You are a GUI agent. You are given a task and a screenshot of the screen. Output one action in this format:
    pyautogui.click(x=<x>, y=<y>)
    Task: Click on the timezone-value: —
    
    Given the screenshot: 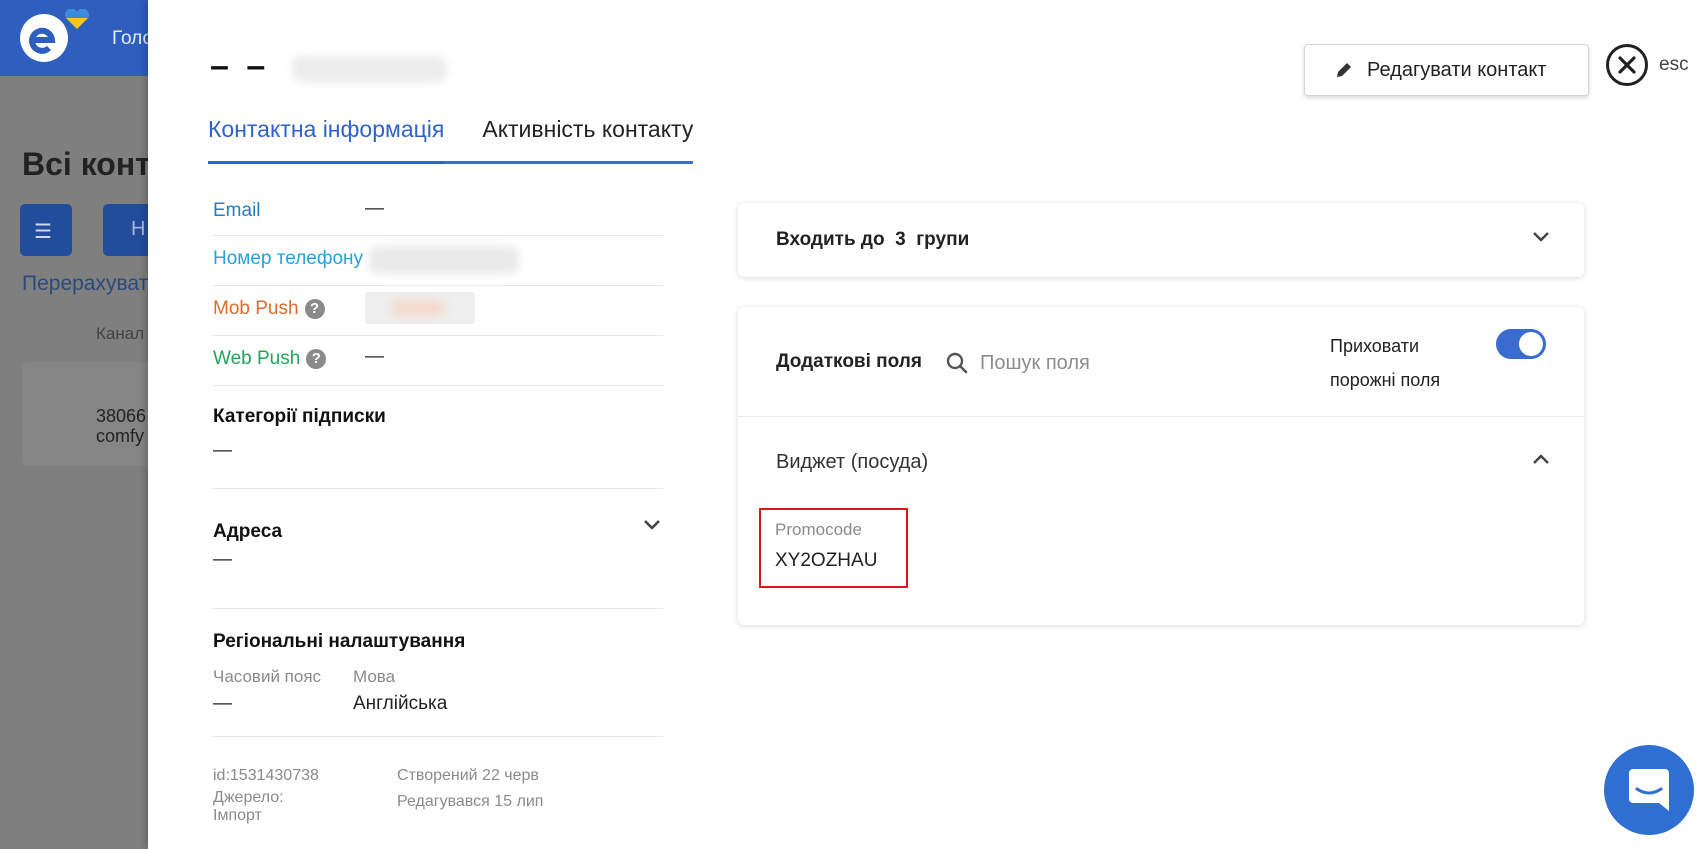 What is the action you would take?
    pyautogui.click(x=222, y=703)
    